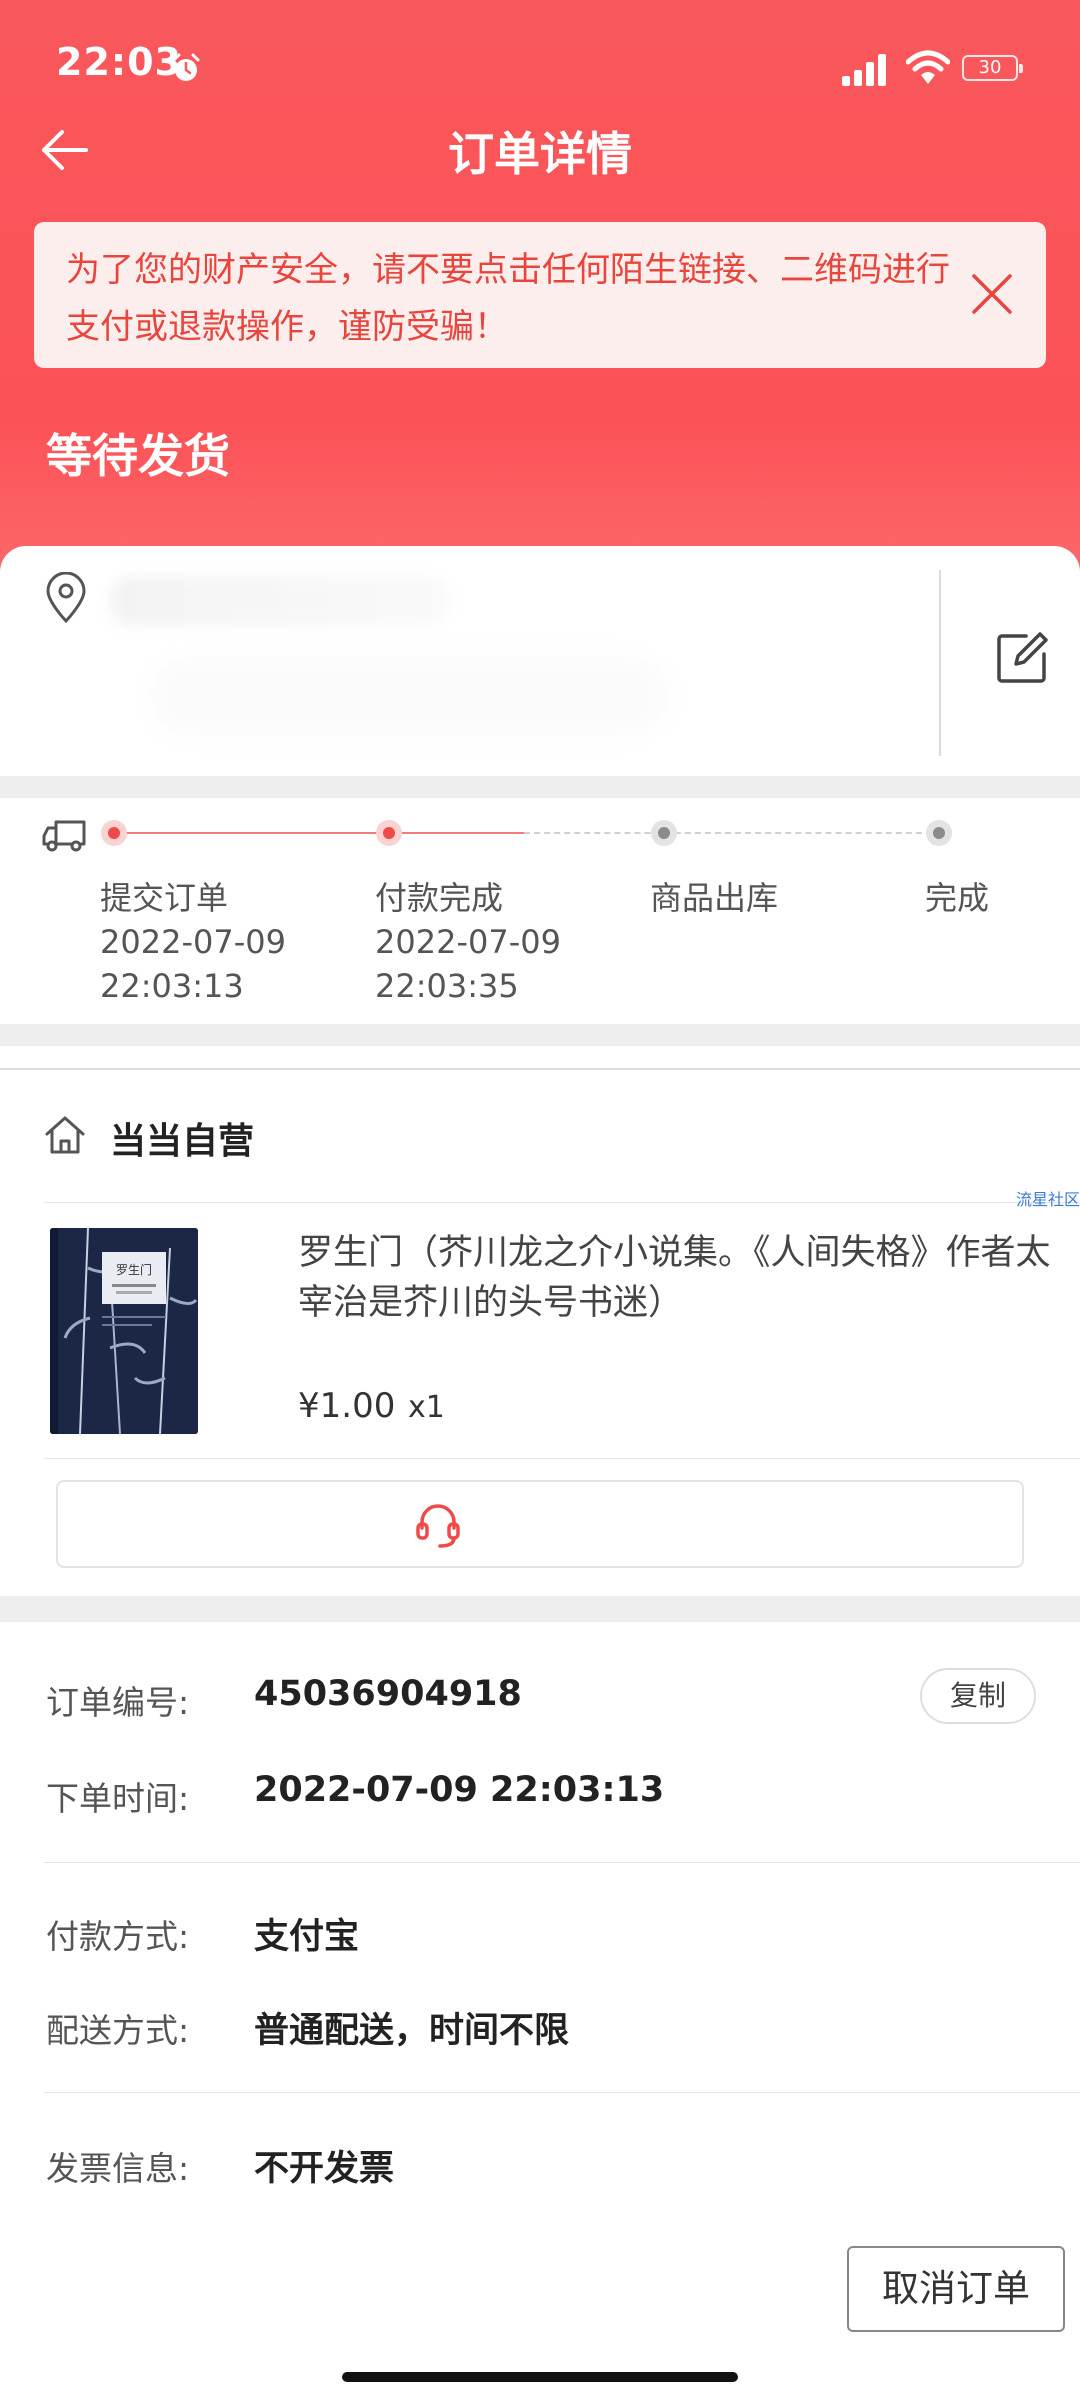  I want to click on wifi-icon, so click(928, 67).